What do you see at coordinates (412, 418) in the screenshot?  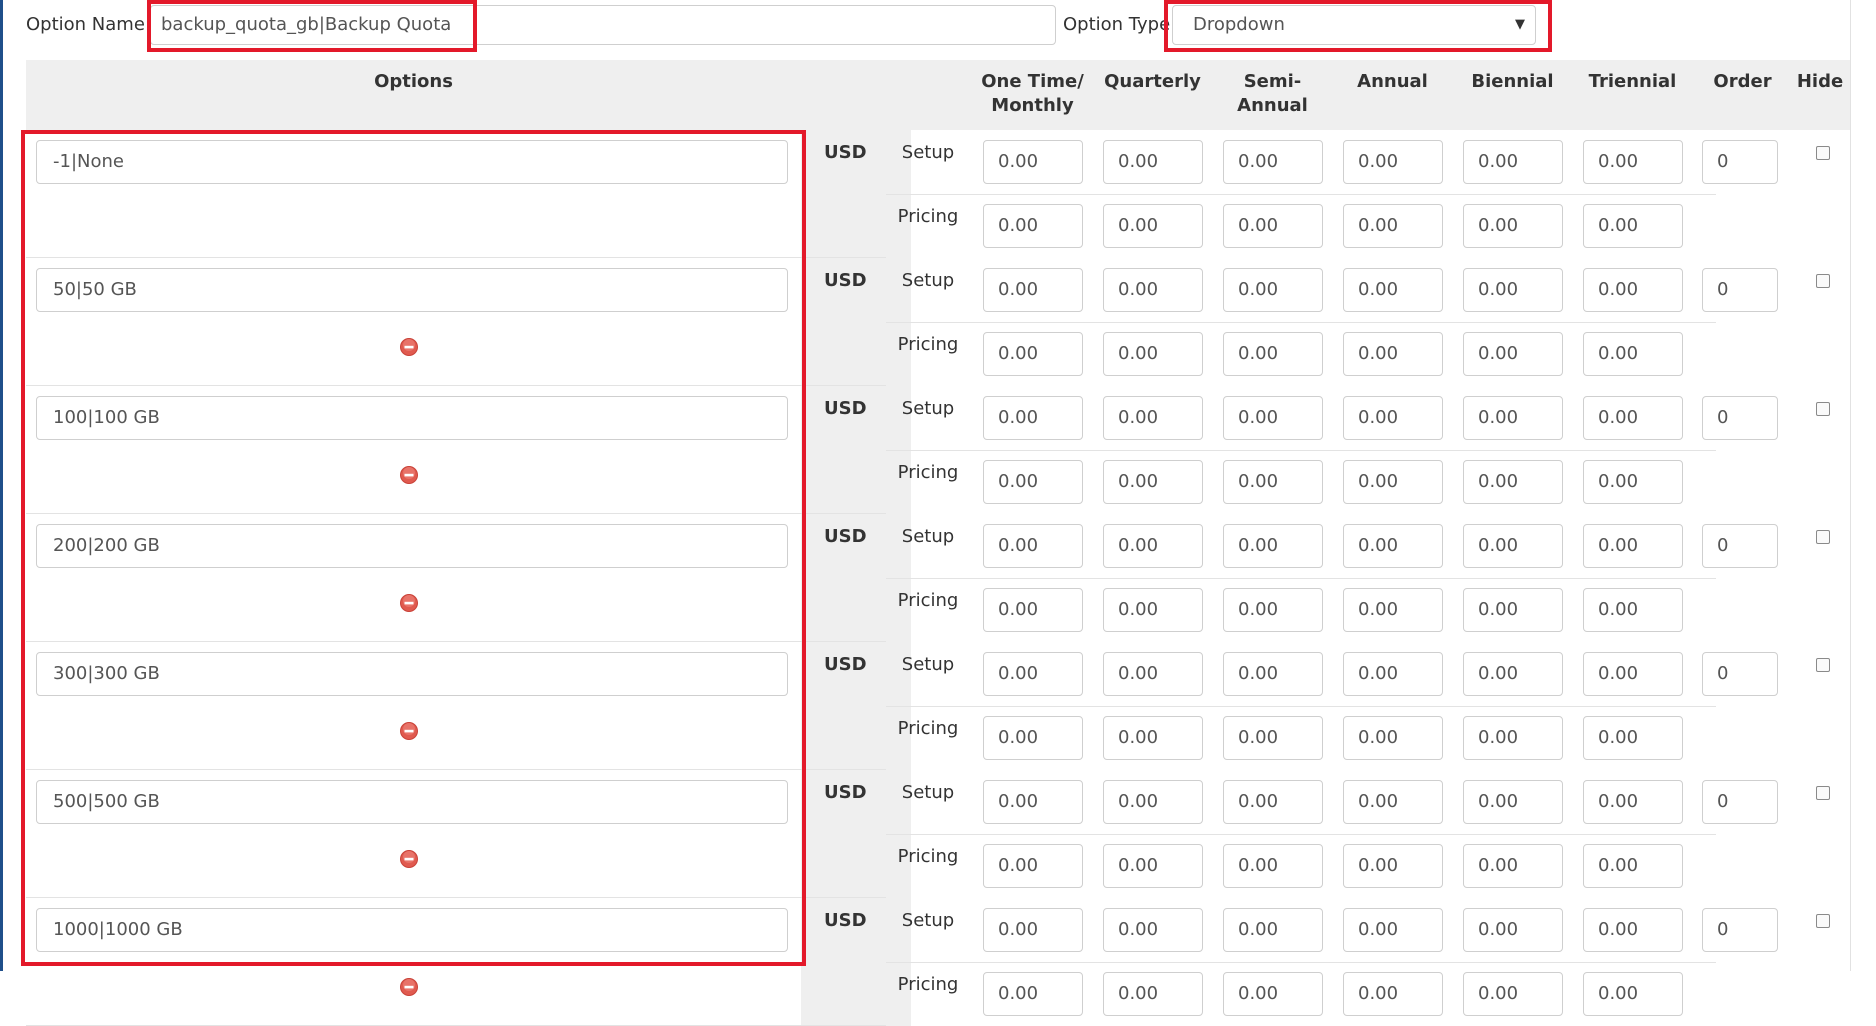 I see `option-value-input: 100|100 GB` at bounding box center [412, 418].